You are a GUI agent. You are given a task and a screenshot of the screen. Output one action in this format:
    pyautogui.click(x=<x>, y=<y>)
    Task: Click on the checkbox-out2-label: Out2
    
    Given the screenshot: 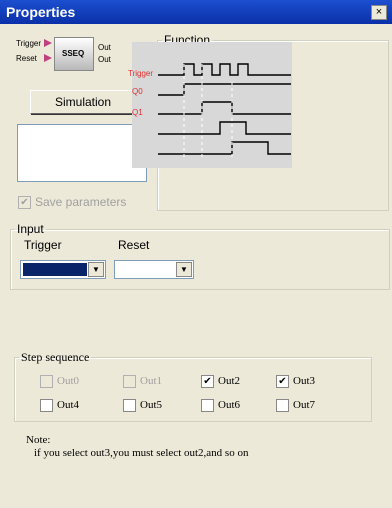 What is the action you would take?
    pyautogui.click(x=229, y=381)
    